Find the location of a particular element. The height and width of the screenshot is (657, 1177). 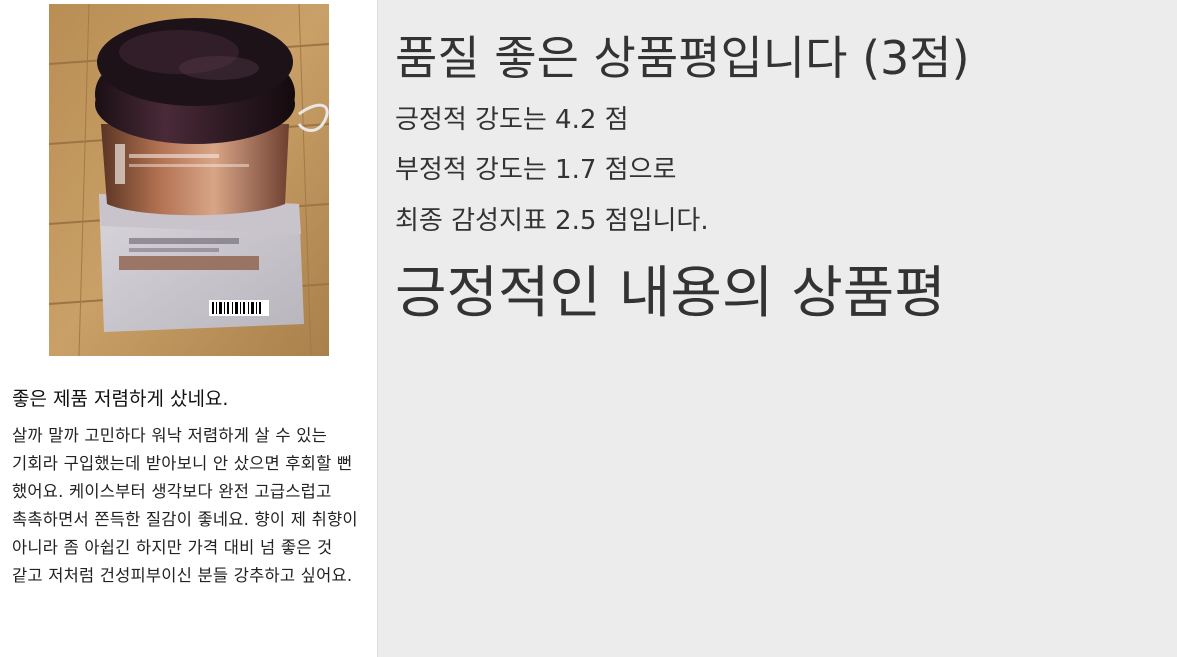

review-title: 좋은 제품 저렴하게 샀네요. is located at coordinates (120, 399).